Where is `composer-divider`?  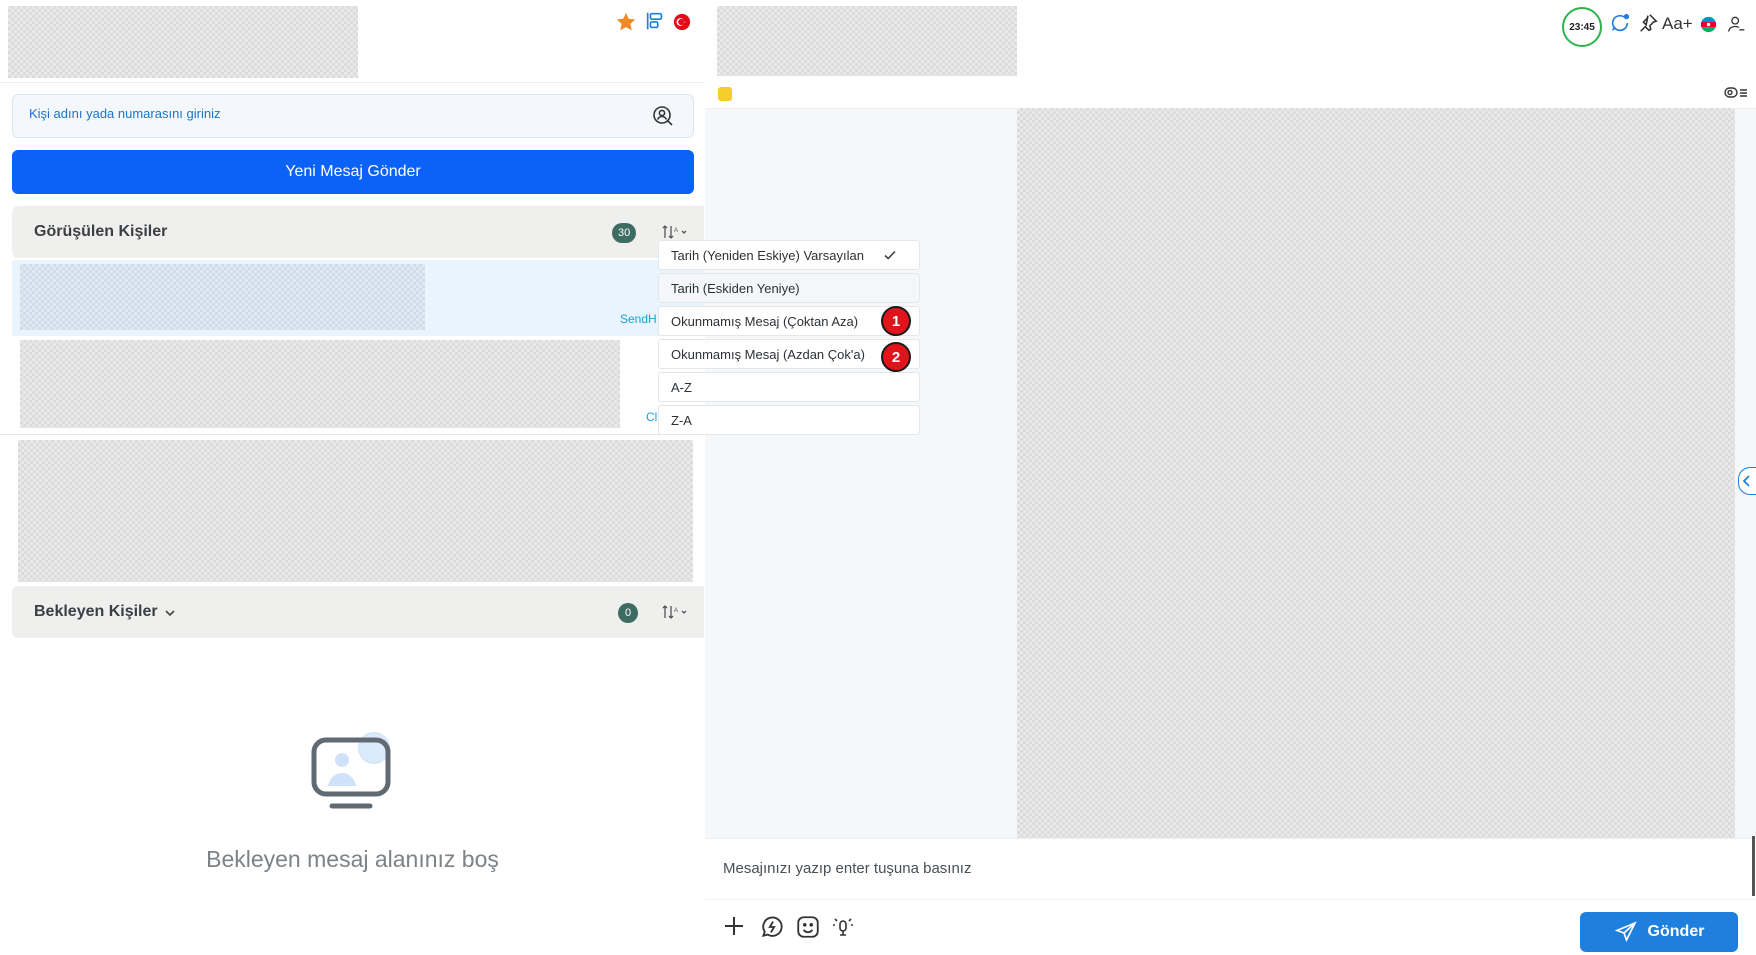
composer-divider is located at coordinates (1230, 899).